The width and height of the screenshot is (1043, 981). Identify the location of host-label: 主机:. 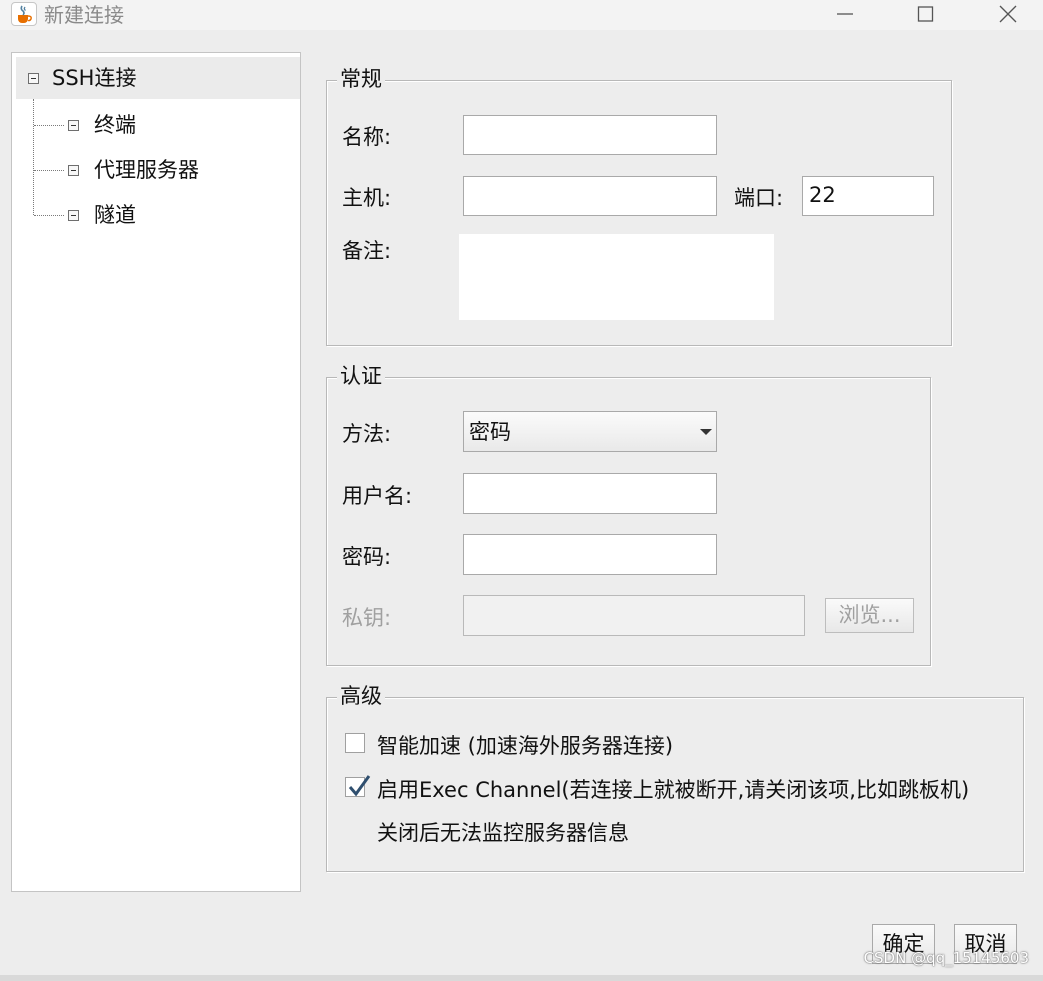
(367, 198).